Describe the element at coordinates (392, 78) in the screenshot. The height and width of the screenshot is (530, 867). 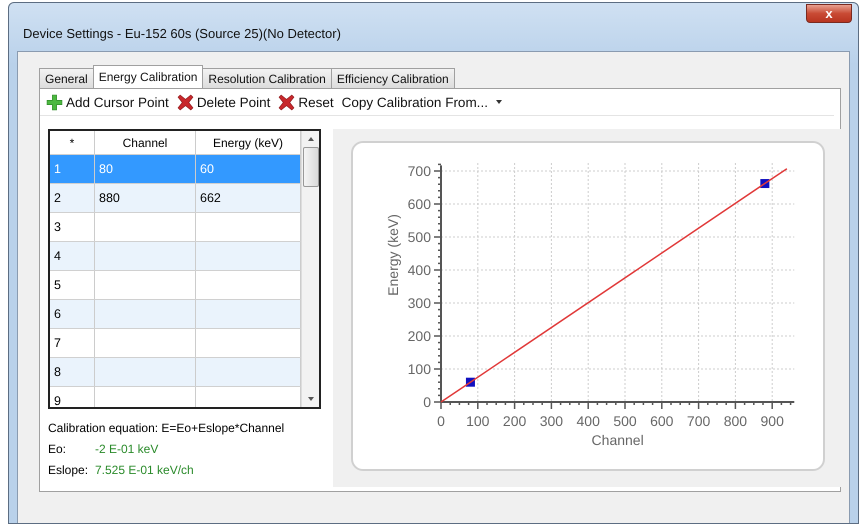
I see `tab: Efficiency Calibration` at that location.